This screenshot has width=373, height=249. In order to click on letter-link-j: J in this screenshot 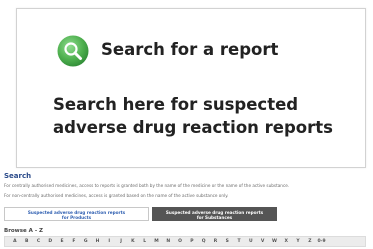, I will do `click(121, 241)`.